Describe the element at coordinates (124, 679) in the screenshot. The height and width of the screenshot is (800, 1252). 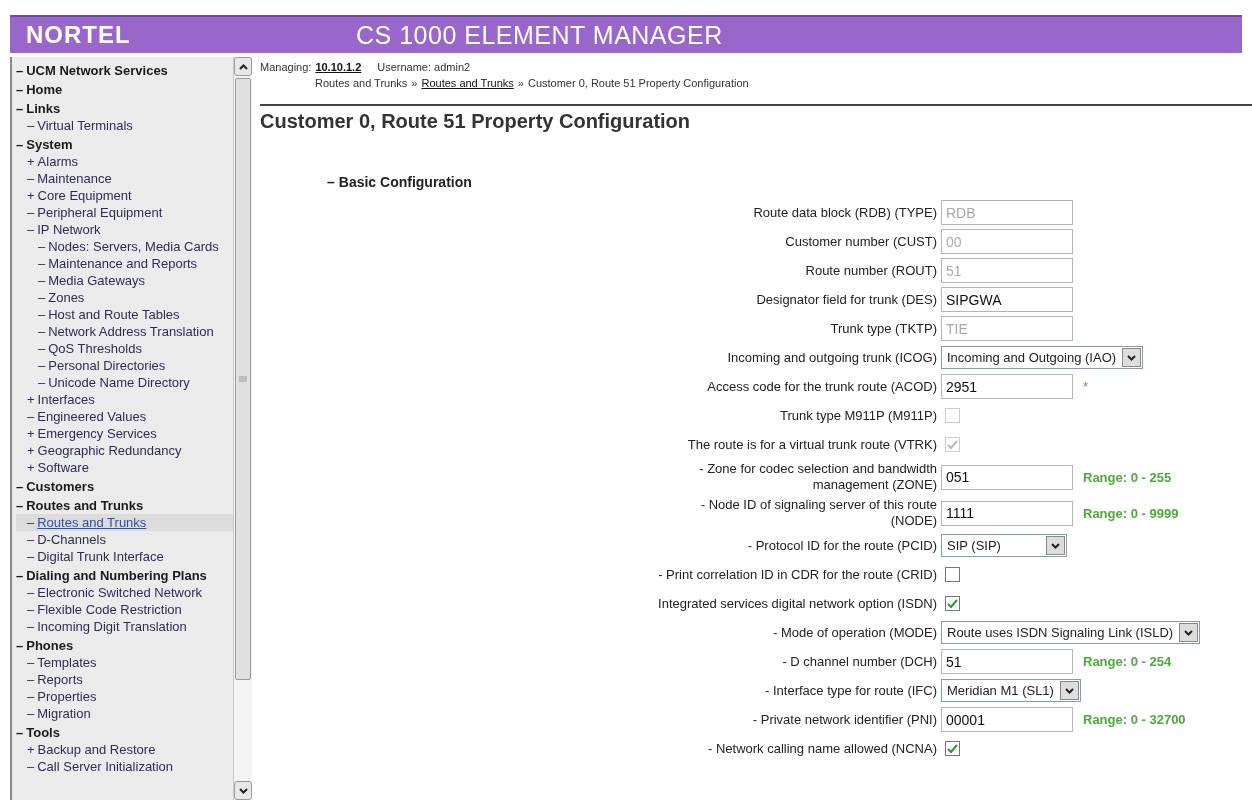
I see `nav-item: – Reports` at that location.